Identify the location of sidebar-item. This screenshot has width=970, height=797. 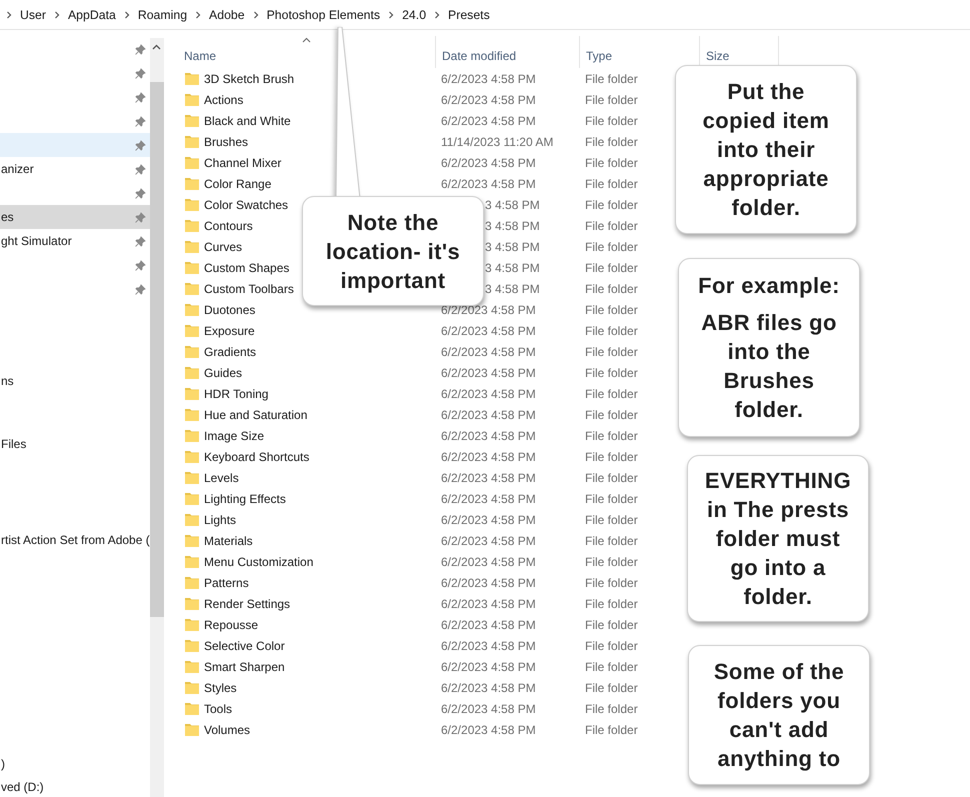
(75, 145).